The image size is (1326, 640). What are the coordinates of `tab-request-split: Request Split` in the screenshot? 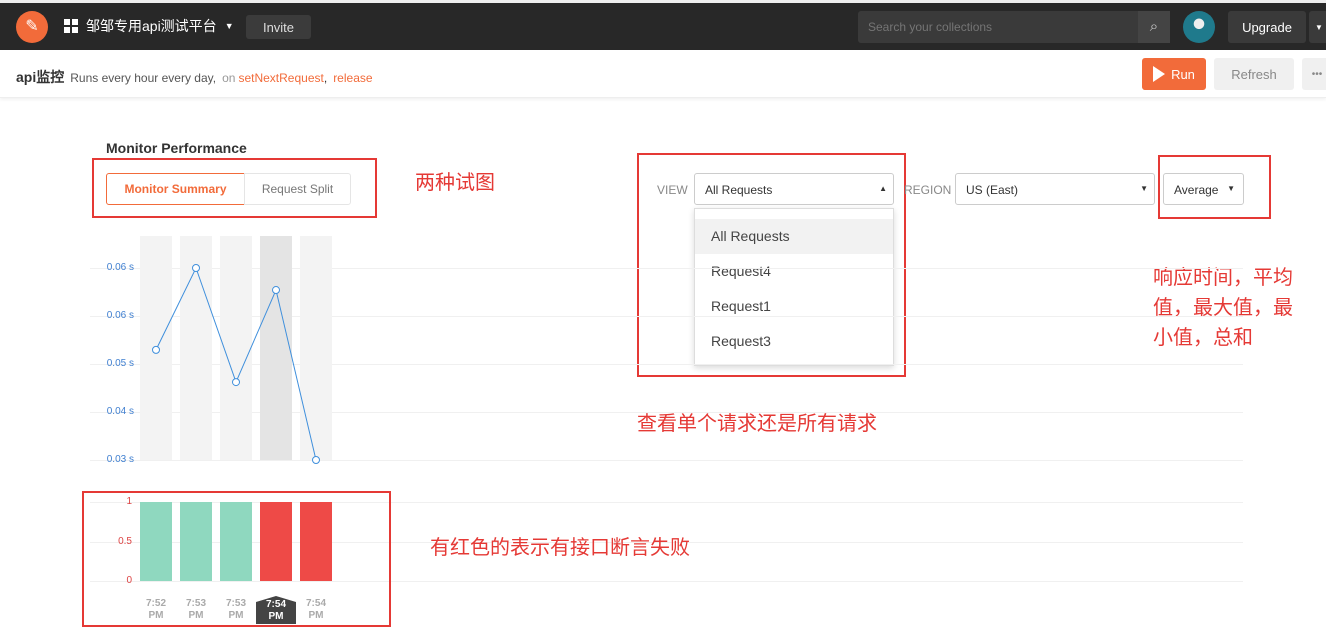 It's located at (297, 189).